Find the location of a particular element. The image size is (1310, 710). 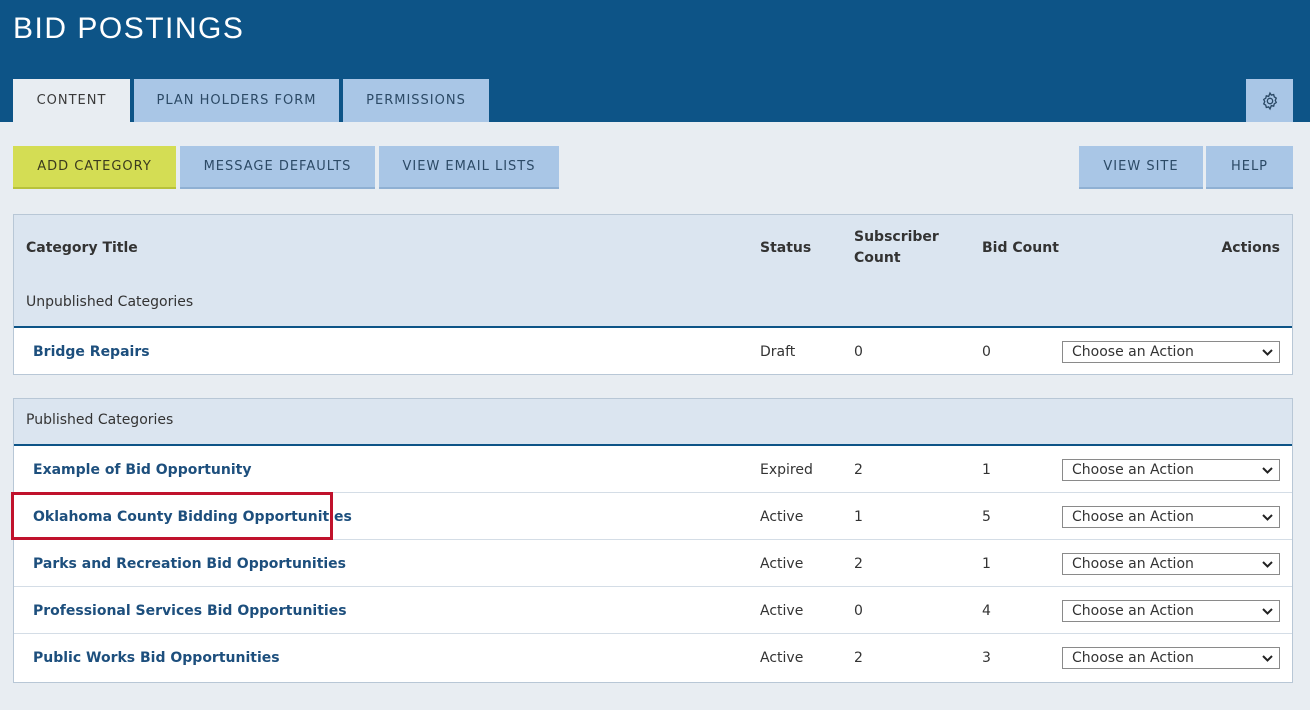

tab-plan-holders-form: PLAN HOLDERS FORM is located at coordinates (236, 100).